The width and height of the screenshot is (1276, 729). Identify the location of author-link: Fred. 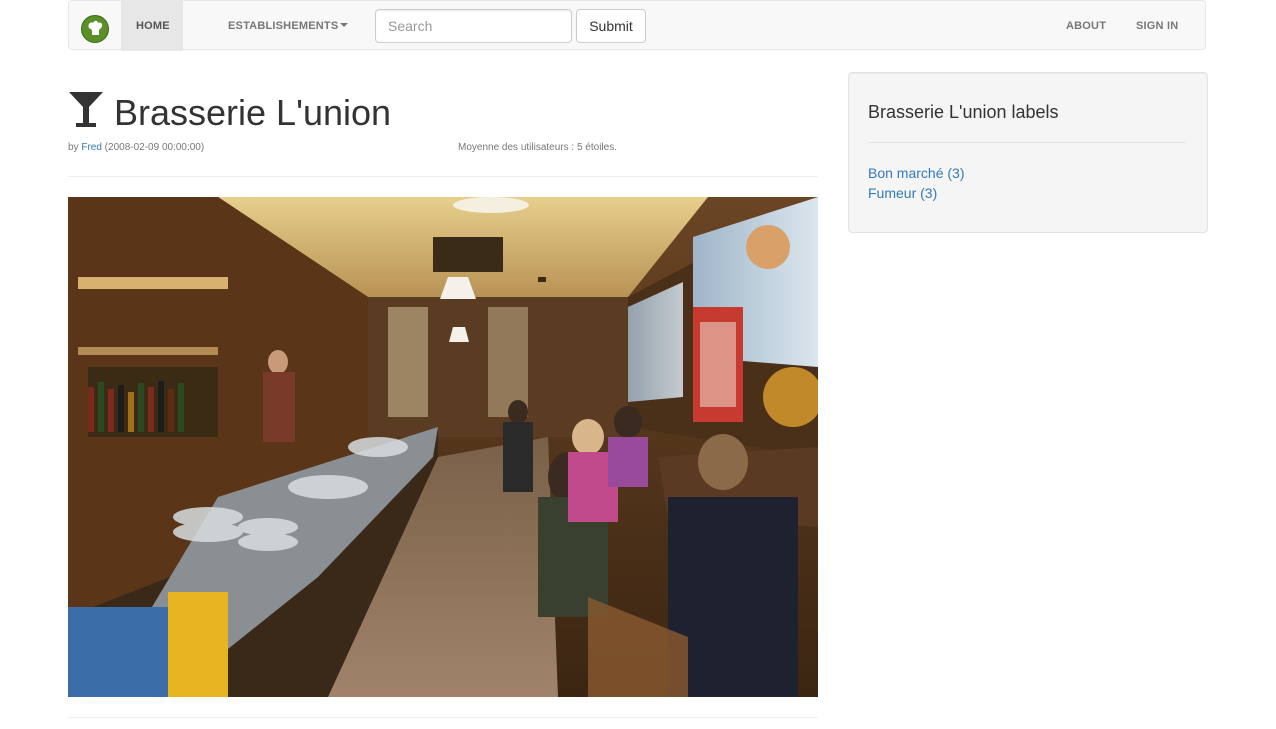
(91, 147).